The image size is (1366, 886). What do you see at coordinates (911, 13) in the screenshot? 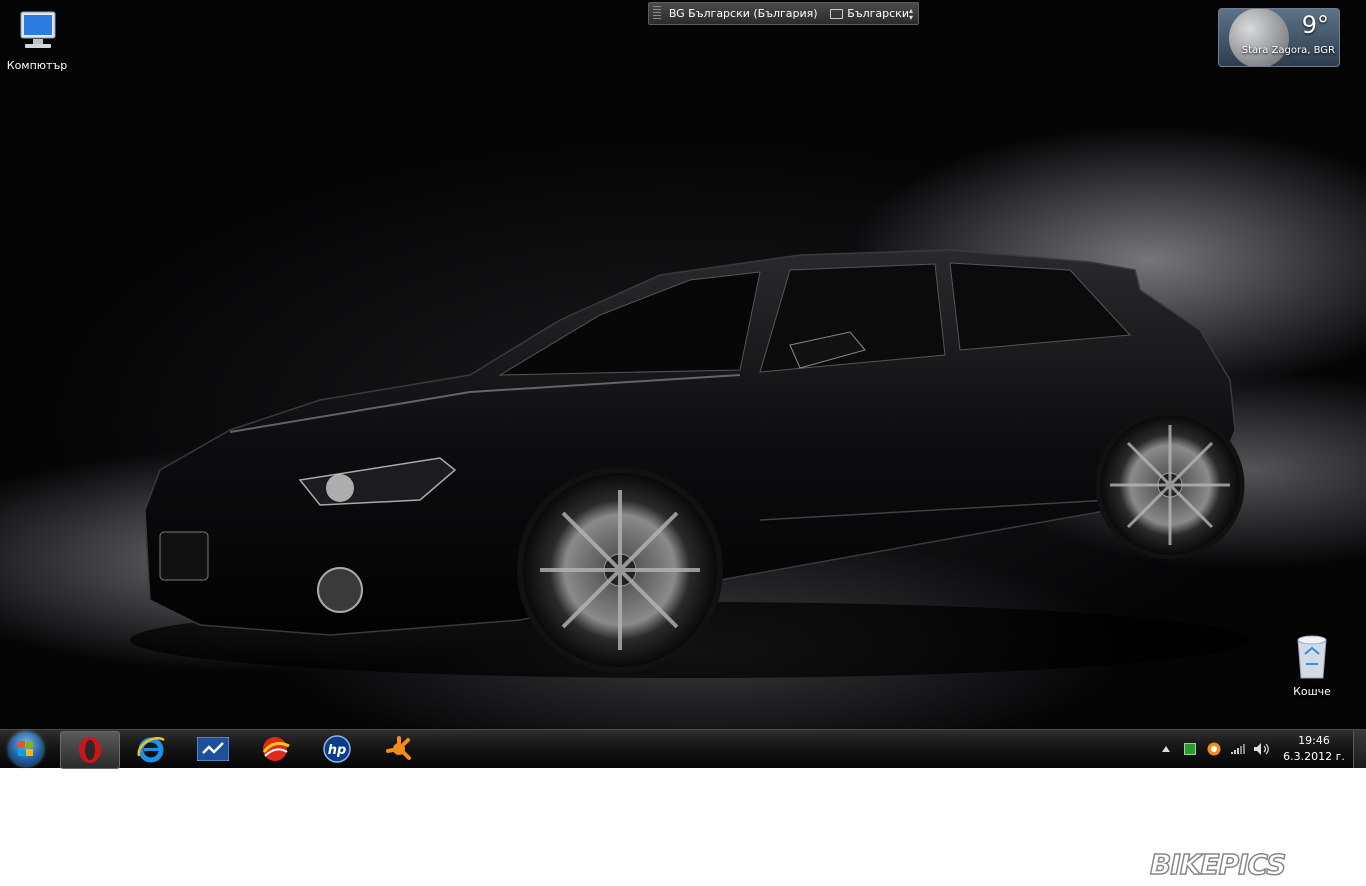
I see `options-chevron-icon: ▴ ▾` at bounding box center [911, 13].